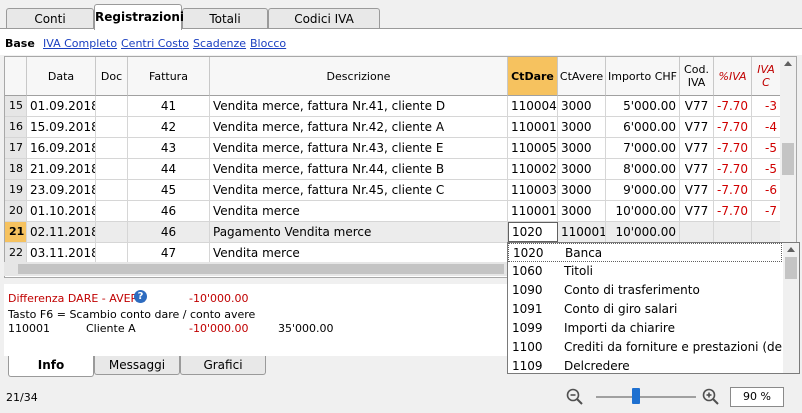 This screenshot has height=413, width=802. I want to click on cell-importo: 6'000.00, so click(643, 127).